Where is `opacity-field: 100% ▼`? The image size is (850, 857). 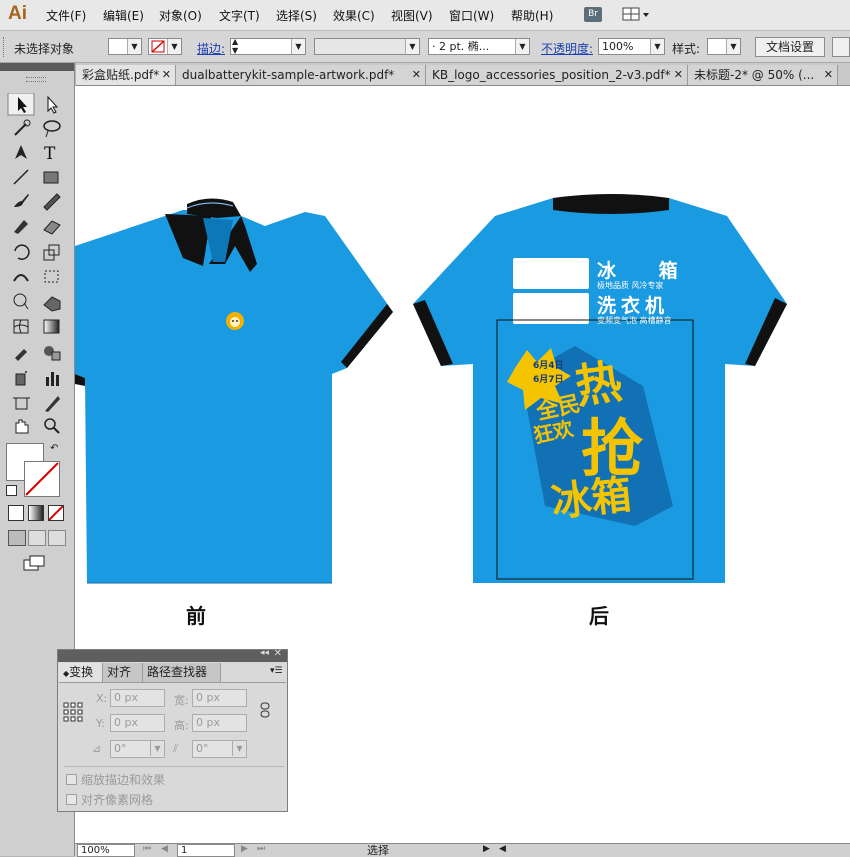 opacity-field: 100% ▼ is located at coordinates (631, 46).